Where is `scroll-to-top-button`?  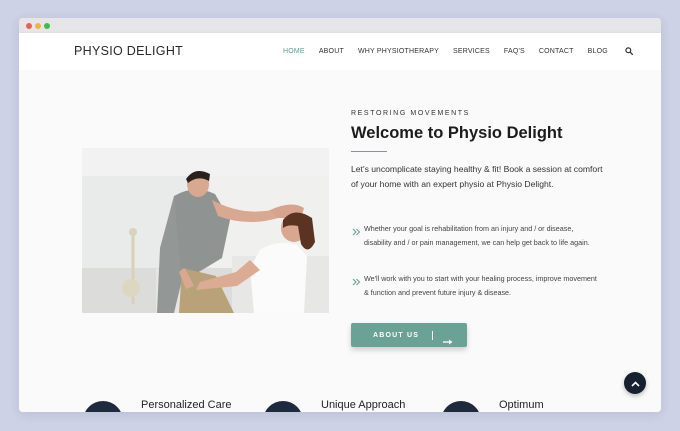 scroll-to-top-button is located at coordinates (635, 383).